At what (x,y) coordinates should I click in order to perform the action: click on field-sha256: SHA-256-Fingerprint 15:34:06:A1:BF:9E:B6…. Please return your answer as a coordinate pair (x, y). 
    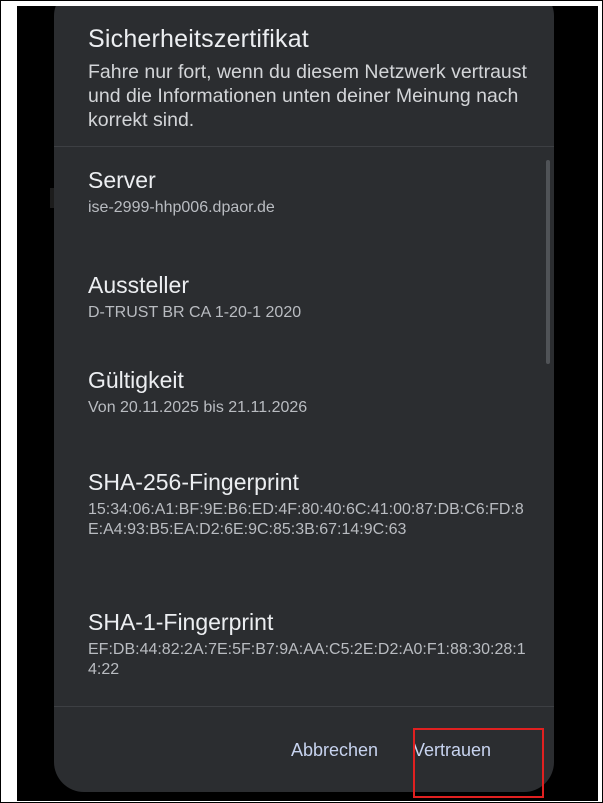
    Looking at the image, I should click on (314, 504).